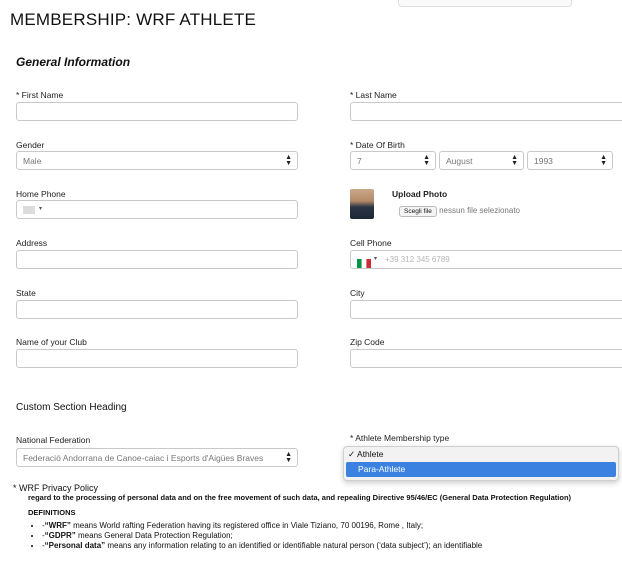 The width and height of the screenshot is (622, 573). I want to click on dob-day-select: 7 ▲ ▼, so click(393, 160).